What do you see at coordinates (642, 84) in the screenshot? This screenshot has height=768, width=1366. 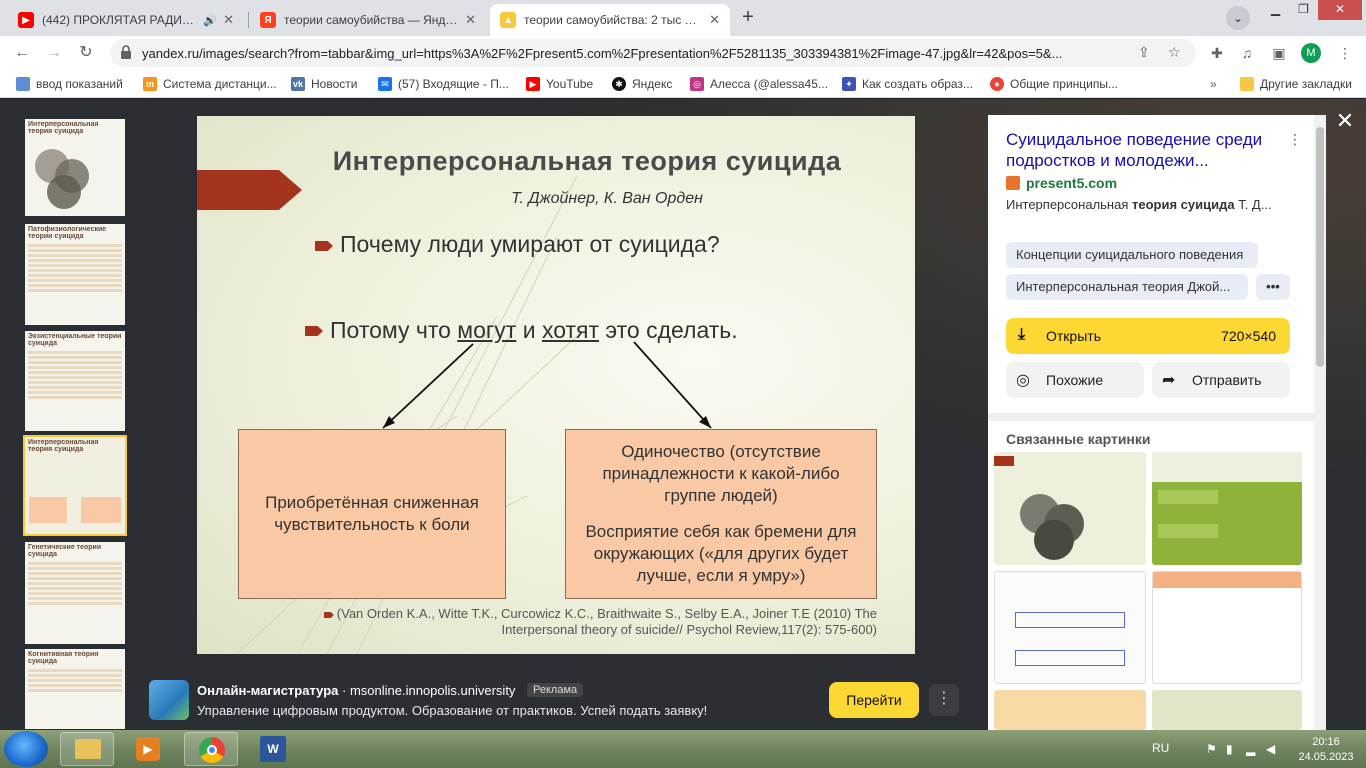 I see `bookmark-item: ✱ Яндекс` at bounding box center [642, 84].